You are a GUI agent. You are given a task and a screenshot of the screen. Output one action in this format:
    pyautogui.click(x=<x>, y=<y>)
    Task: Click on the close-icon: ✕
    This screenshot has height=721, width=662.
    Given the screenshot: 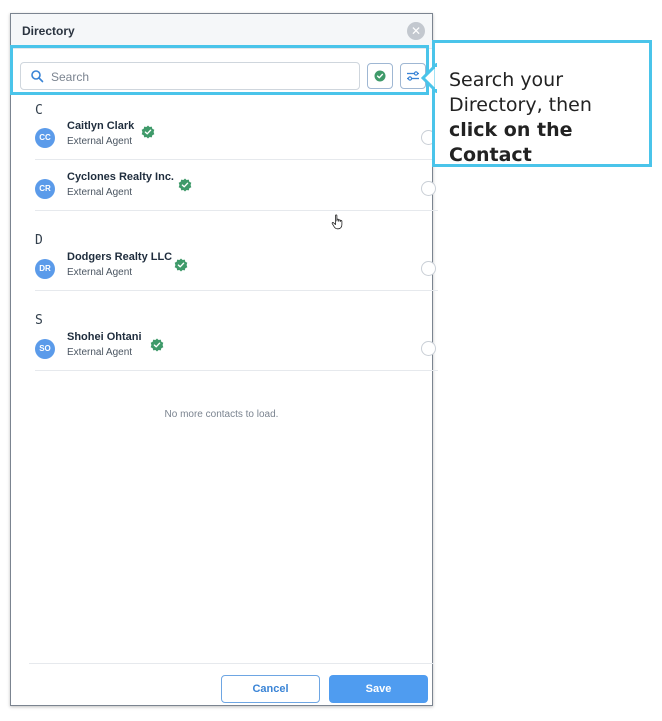 What is the action you would take?
    pyautogui.click(x=416, y=31)
    